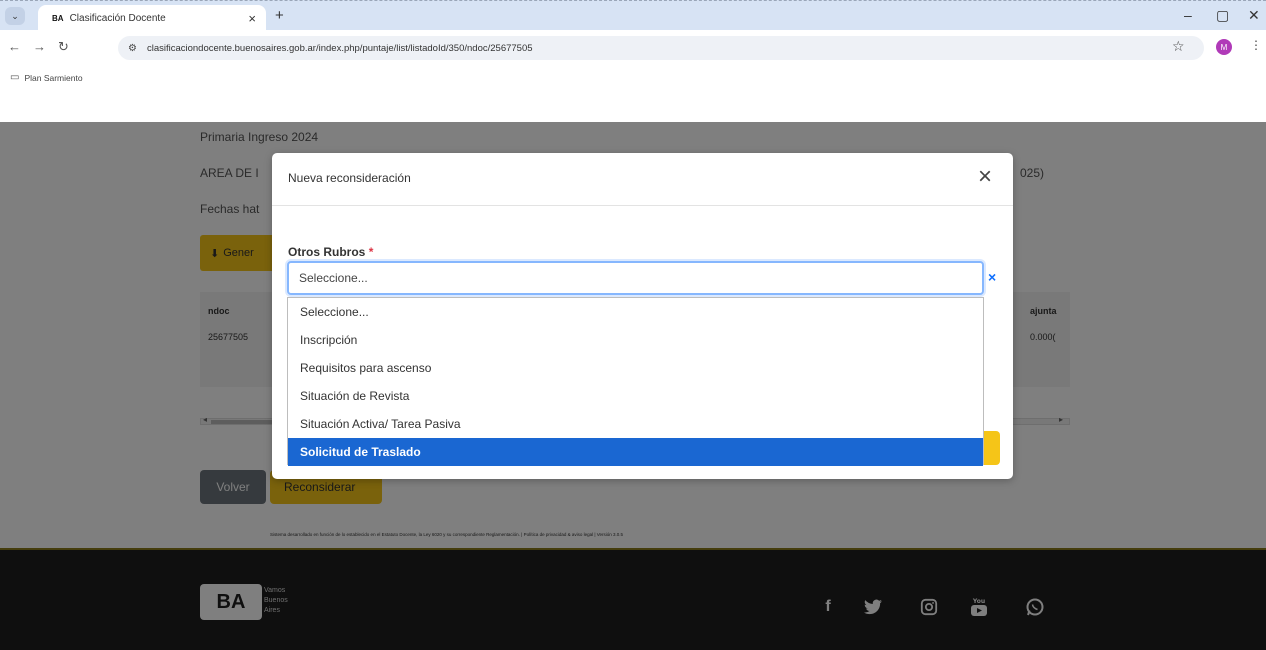  Describe the element at coordinates (53, 77) in the screenshot. I see `bookmark-label: Plan Sarmiento` at that location.